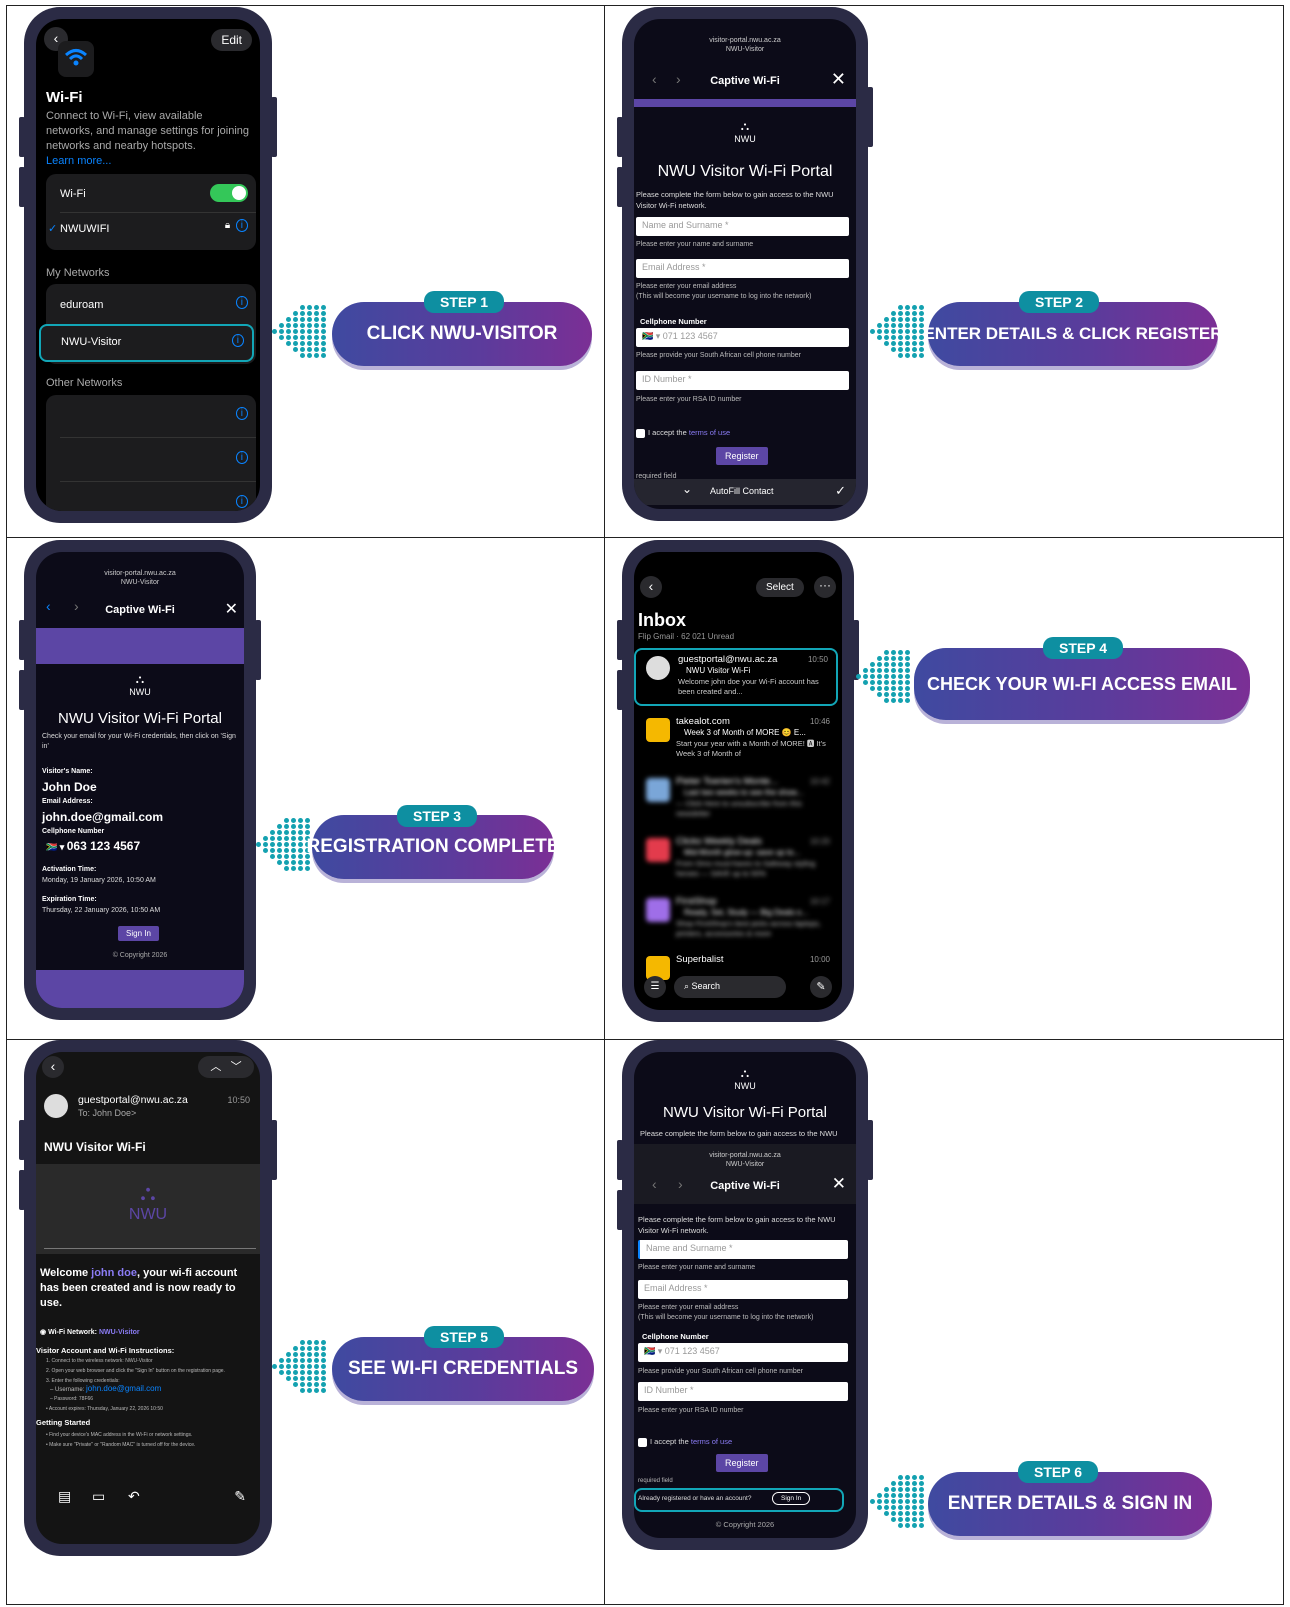  Describe the element at coordinates (695, 1498) in the screenshot. I see `already-registered-text: Already registered or have an account?` at that location.